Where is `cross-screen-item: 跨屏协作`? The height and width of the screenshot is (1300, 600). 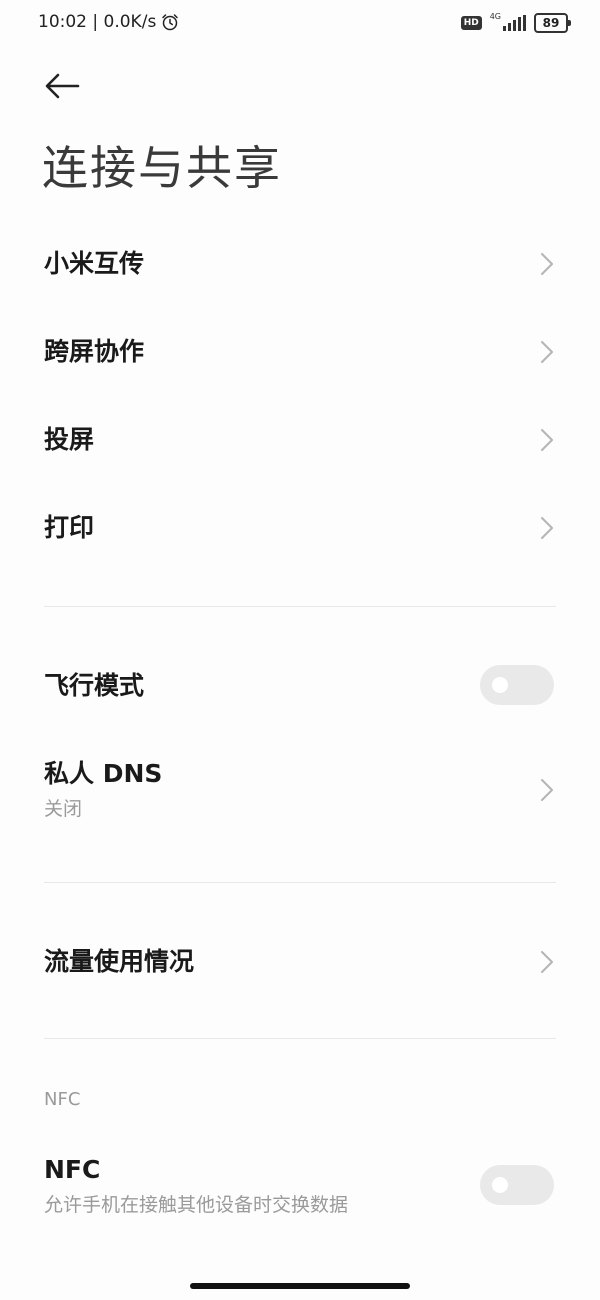 cross-screen-item: 跨屏协作 is located at coordinates (300, 352).